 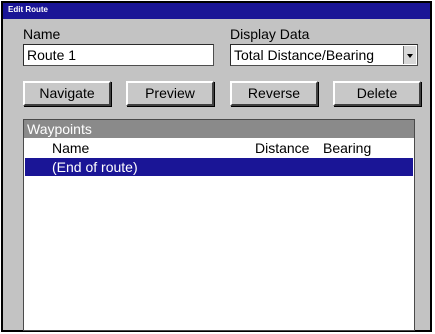 I want to click on name-label: Name, so click(x=42, y=34).